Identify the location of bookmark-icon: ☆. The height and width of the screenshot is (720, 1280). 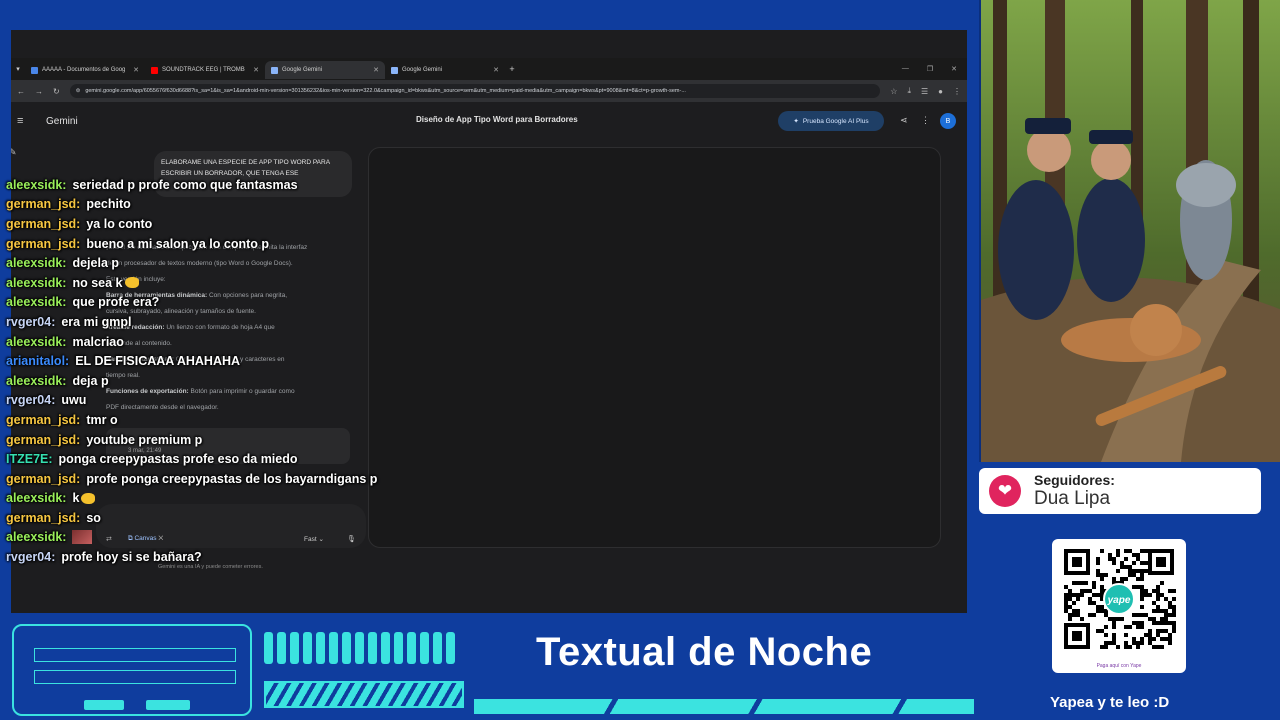
(893, 91).